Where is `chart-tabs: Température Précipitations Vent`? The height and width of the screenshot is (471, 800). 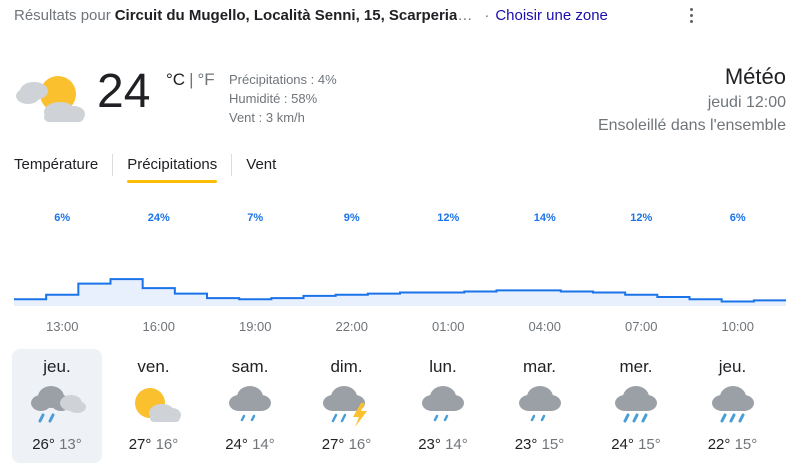
chart-tabs: Température Précipitations Vent is located at coordinates (152, 170).